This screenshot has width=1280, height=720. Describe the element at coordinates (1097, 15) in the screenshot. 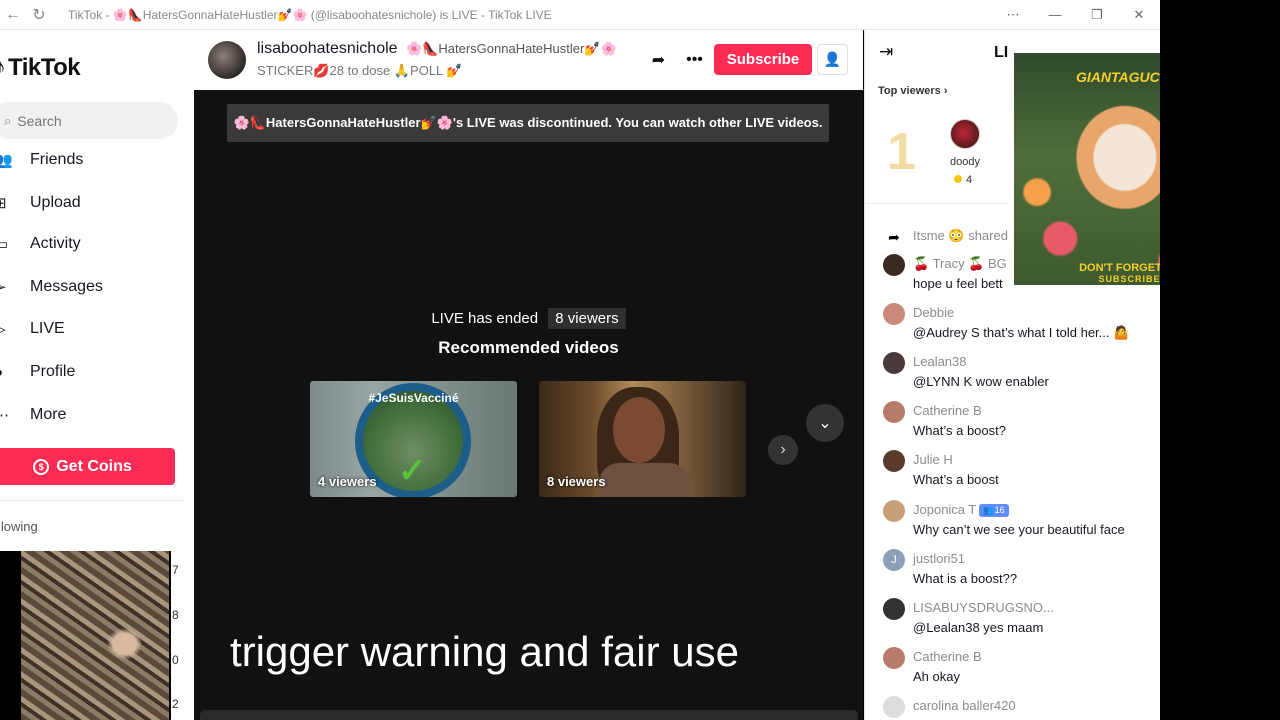

I see `restore-button: ❐` at that location.